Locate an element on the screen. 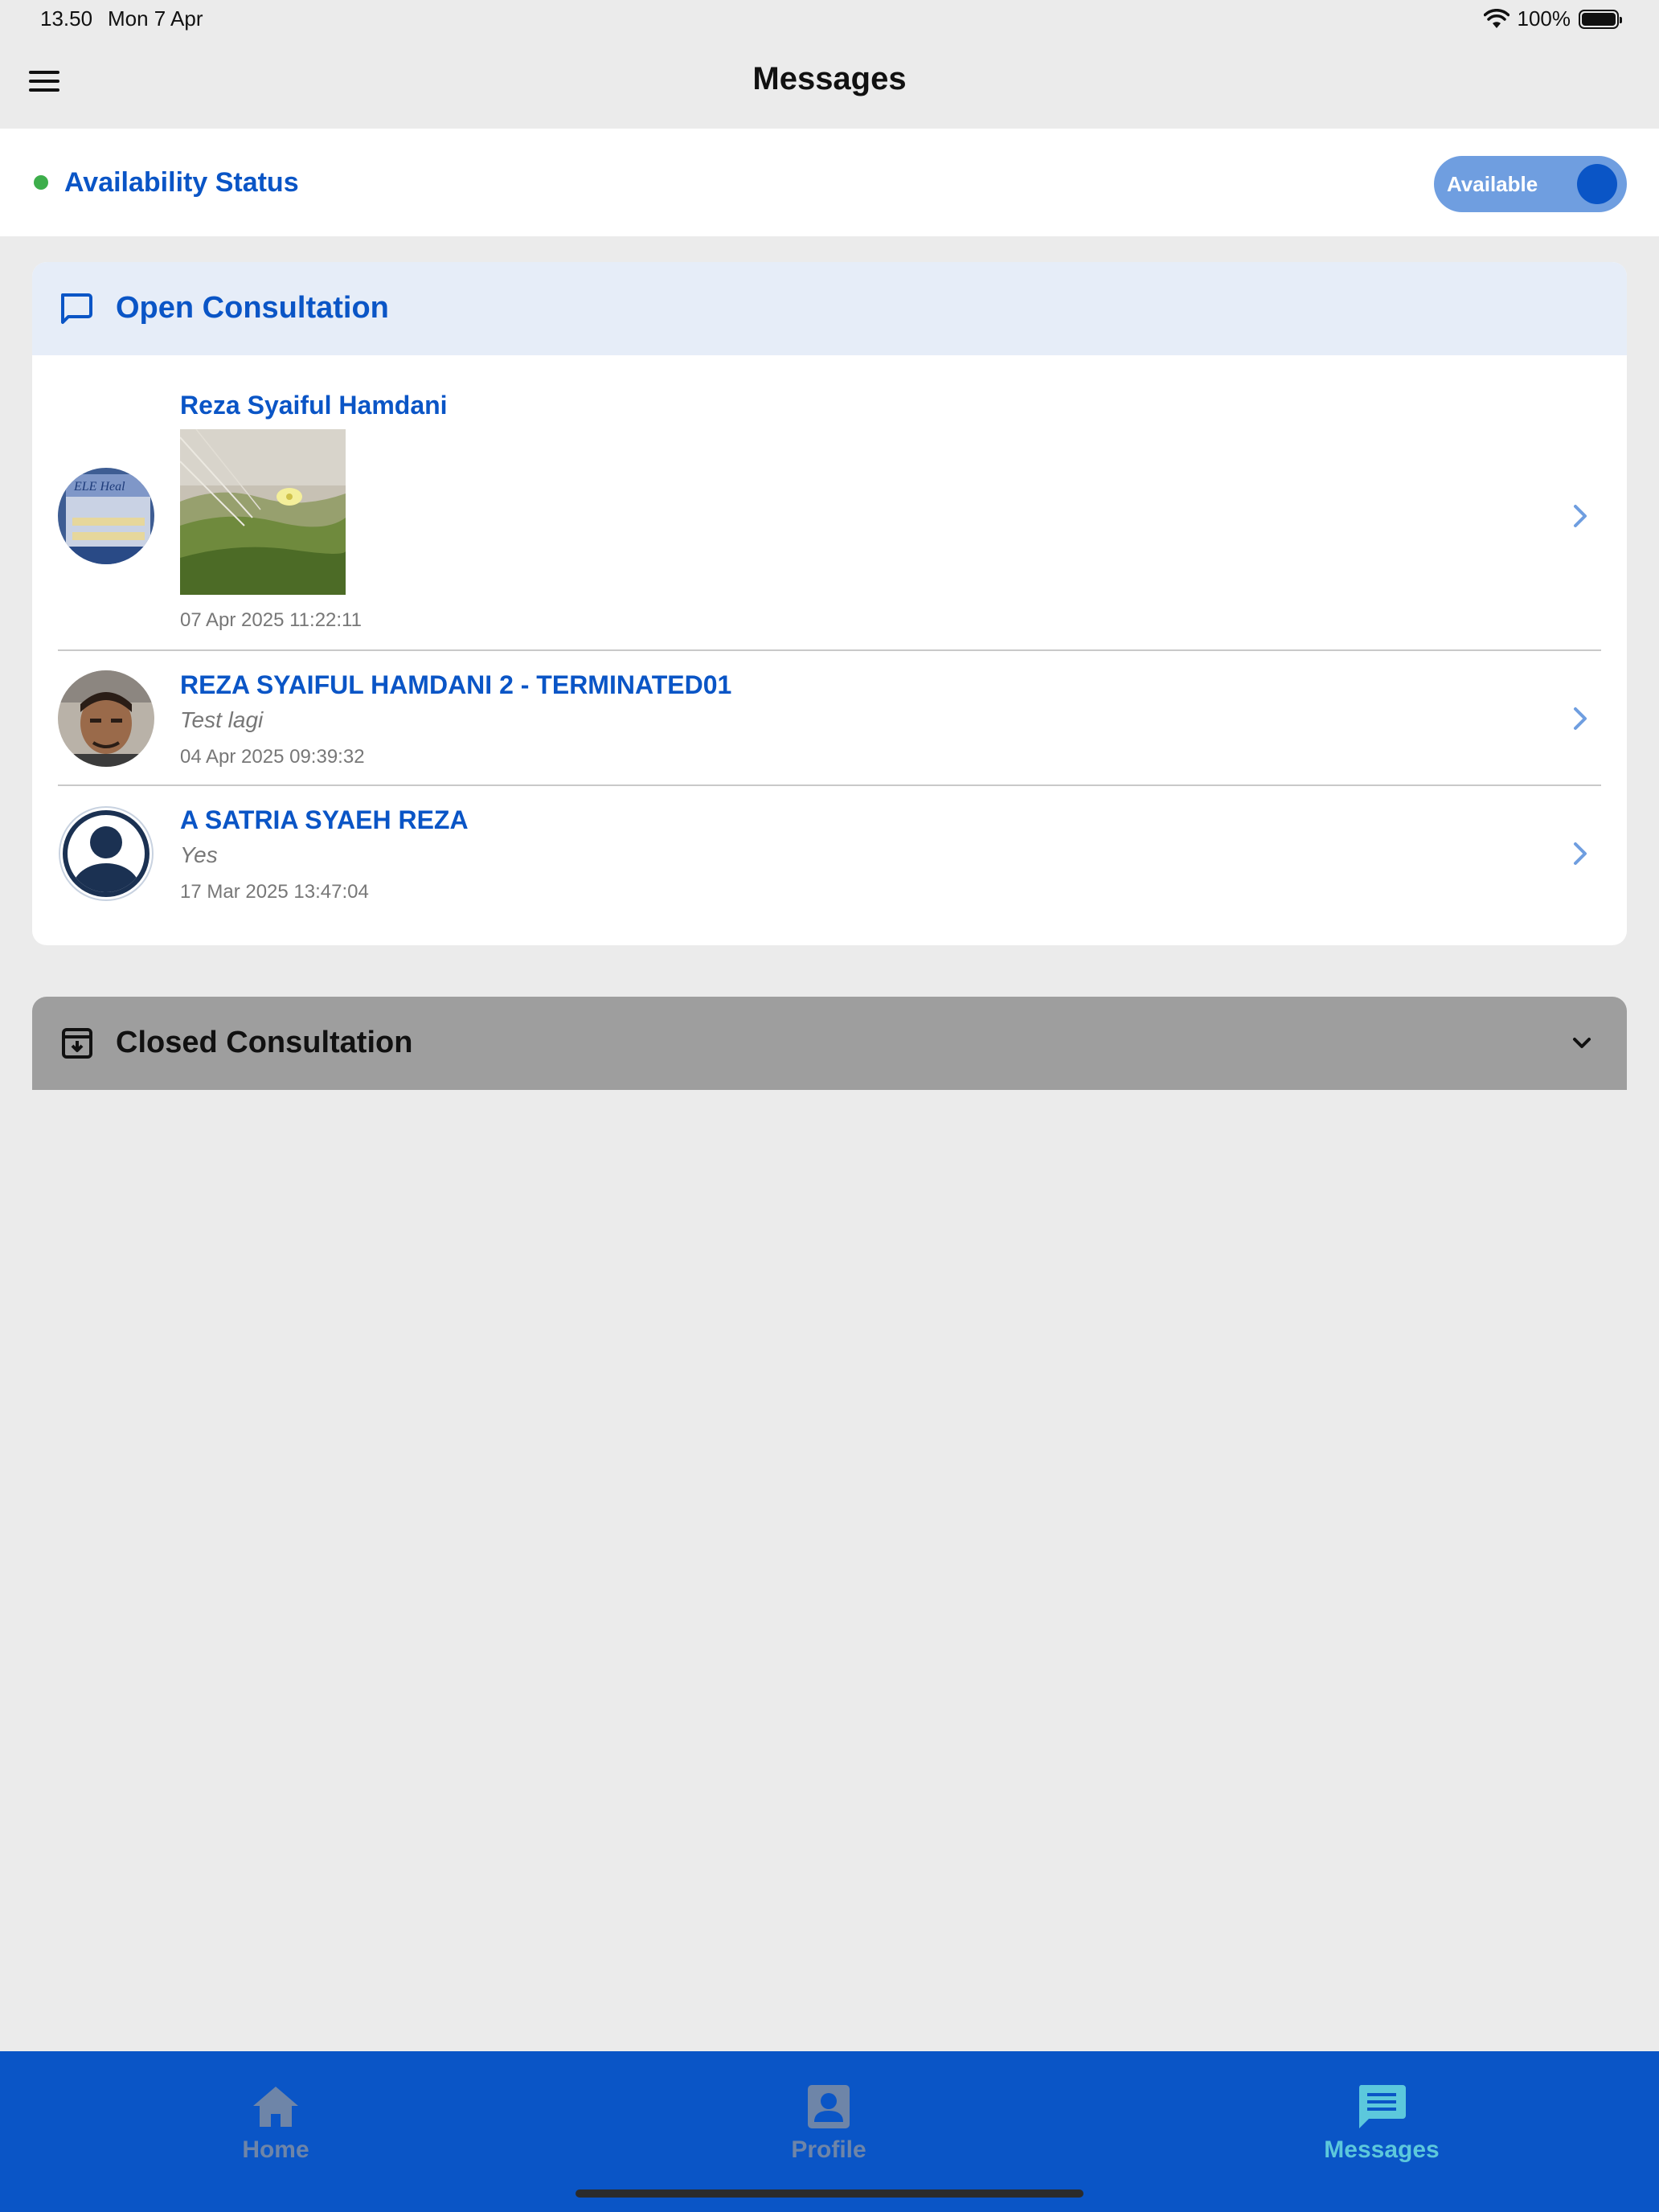 Image resolution: width=1659 pixels, height=2212 pixels. nav-home: Home is located at coordinates (275, 2131).